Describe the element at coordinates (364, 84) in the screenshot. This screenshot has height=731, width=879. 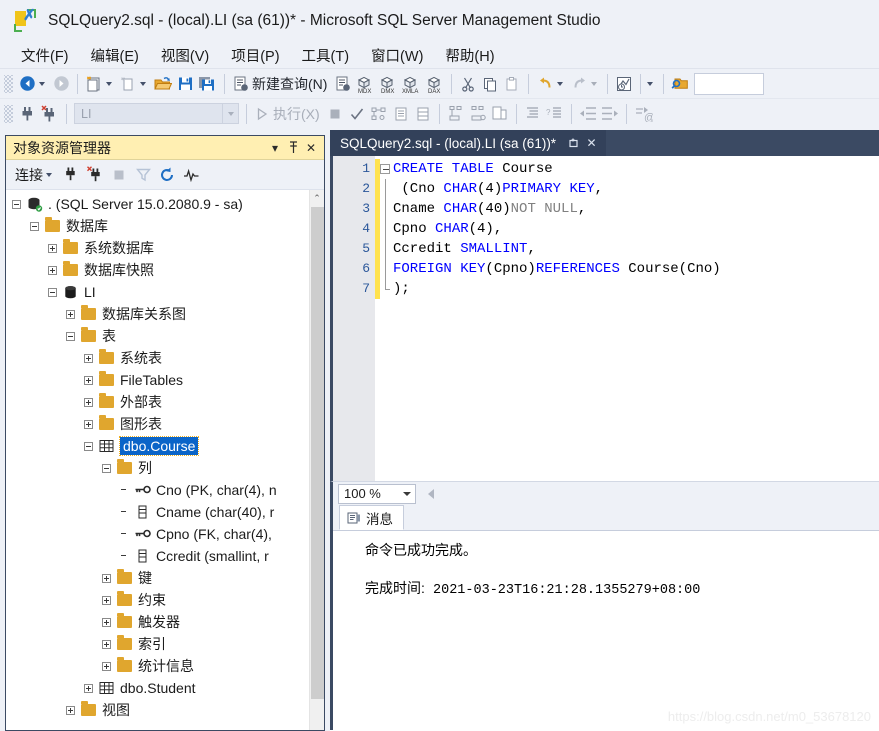
I see `new-mdx-query-icon: MDX` at that location.